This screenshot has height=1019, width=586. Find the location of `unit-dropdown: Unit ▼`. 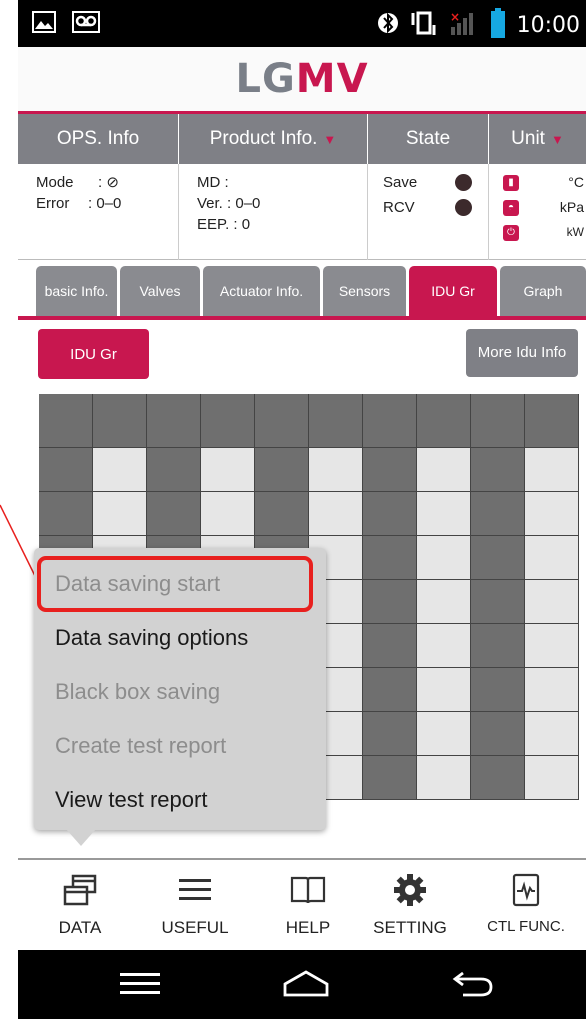

unit-dropdown: Unit ▼ is located at coordinates (537, 139).